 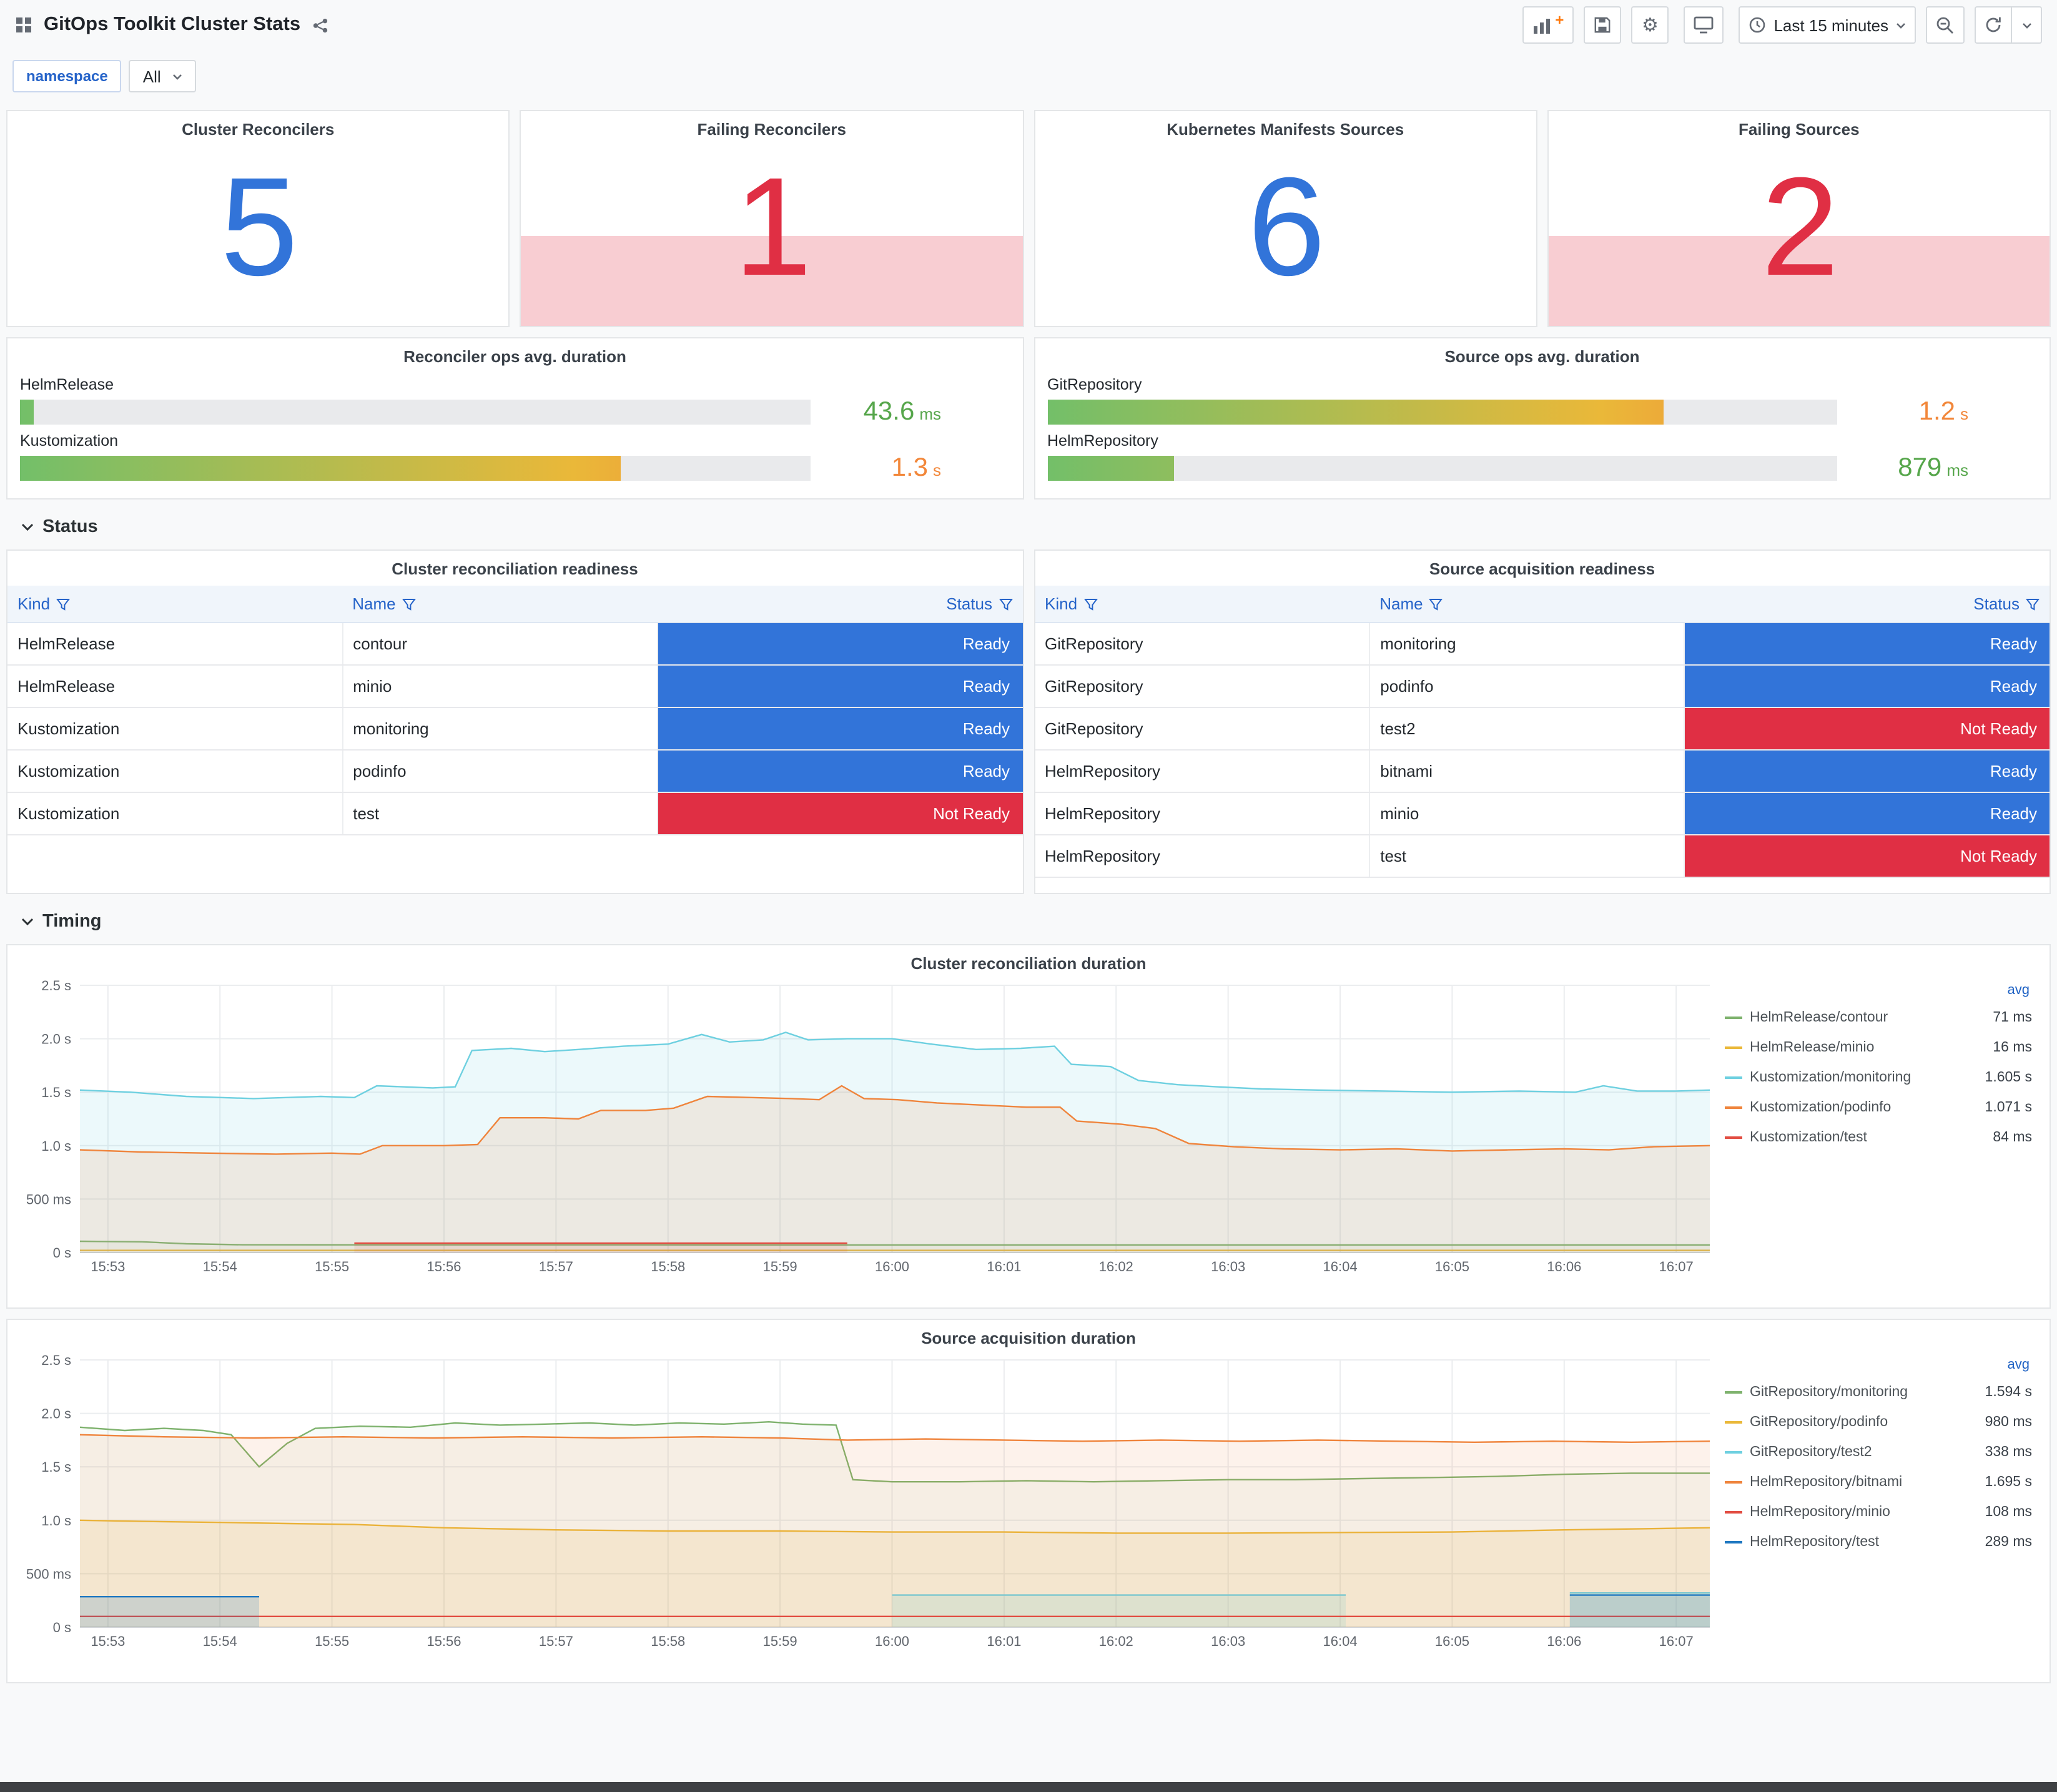 I want to click on refresh-button, so click(x=1994, y=25).